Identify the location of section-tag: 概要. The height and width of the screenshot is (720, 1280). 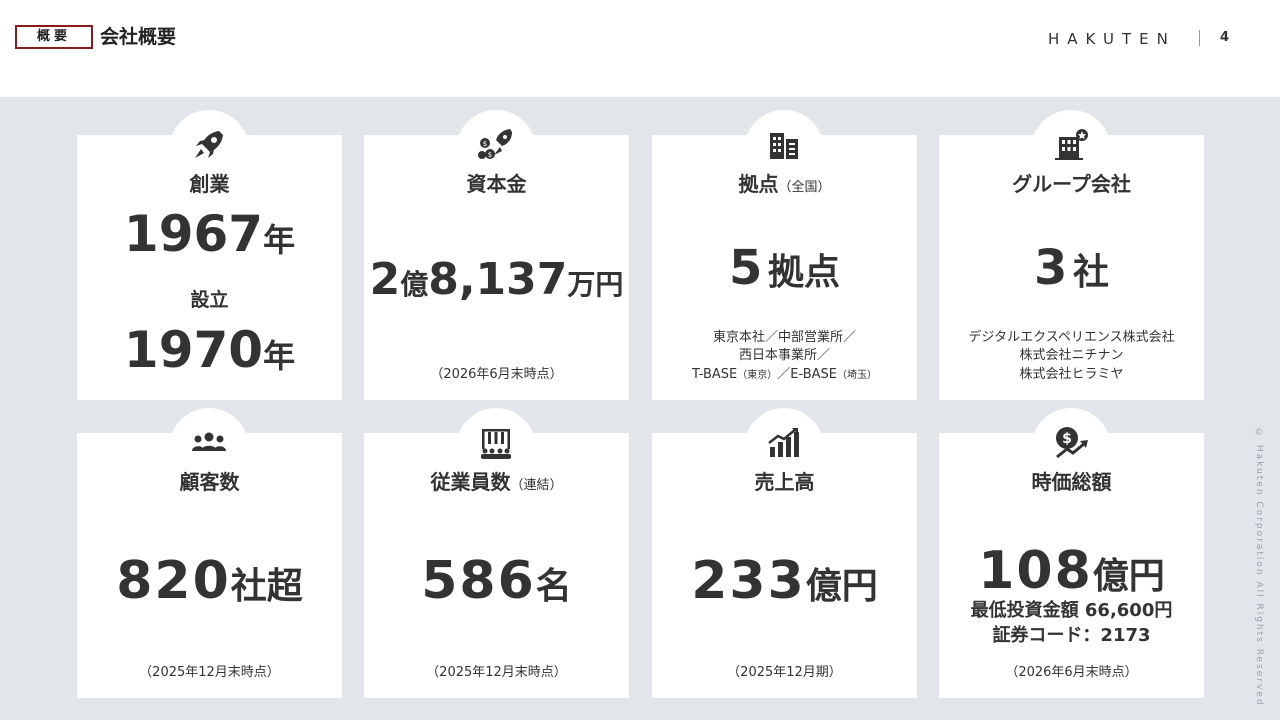
(54, 37).